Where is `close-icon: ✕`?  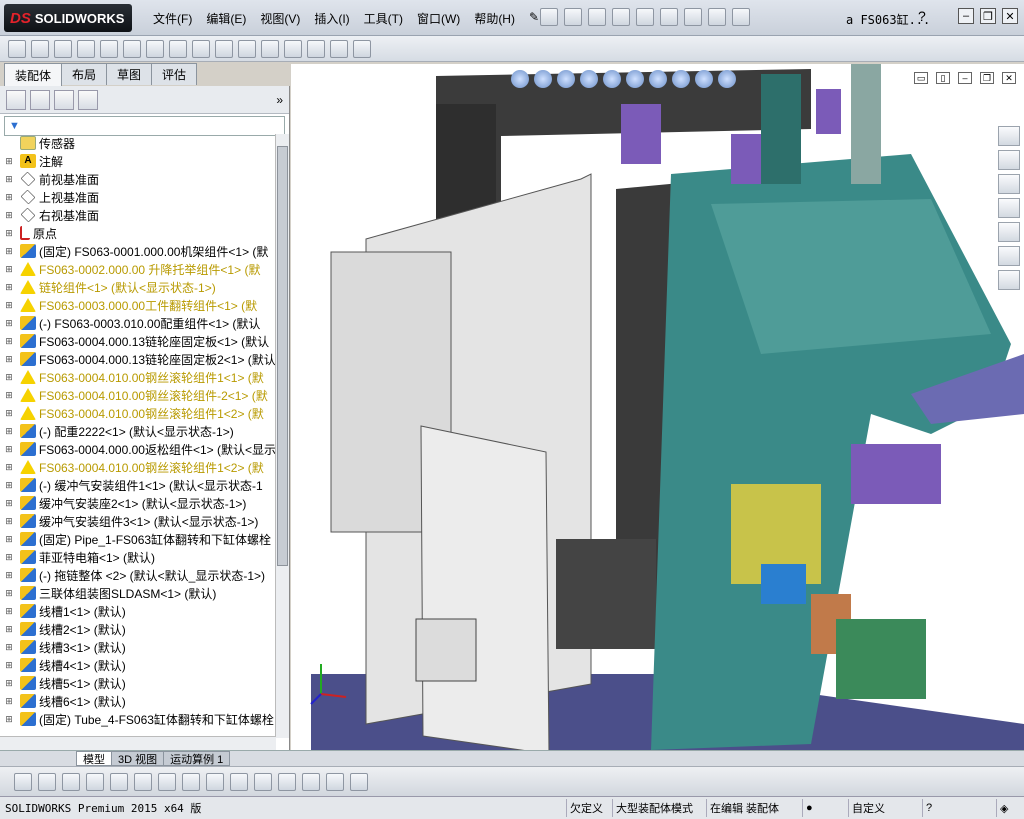
close-icon: ✕ is located at coordinates (1010, 16).